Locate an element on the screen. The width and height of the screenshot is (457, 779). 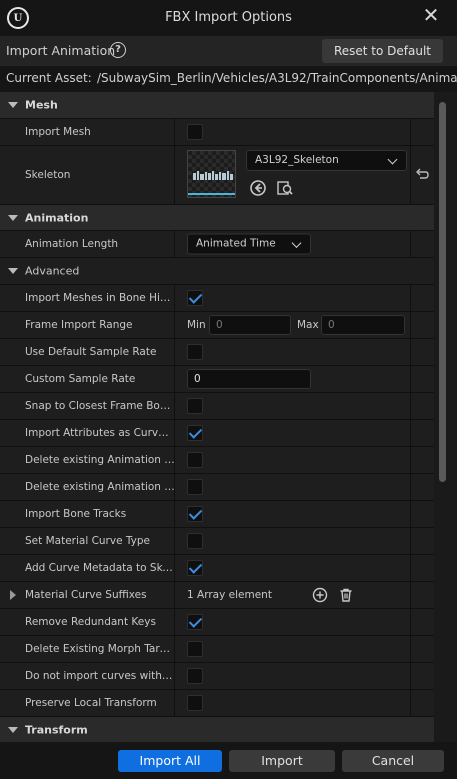
category-transform: Transform is located at coordinates (217, 729).